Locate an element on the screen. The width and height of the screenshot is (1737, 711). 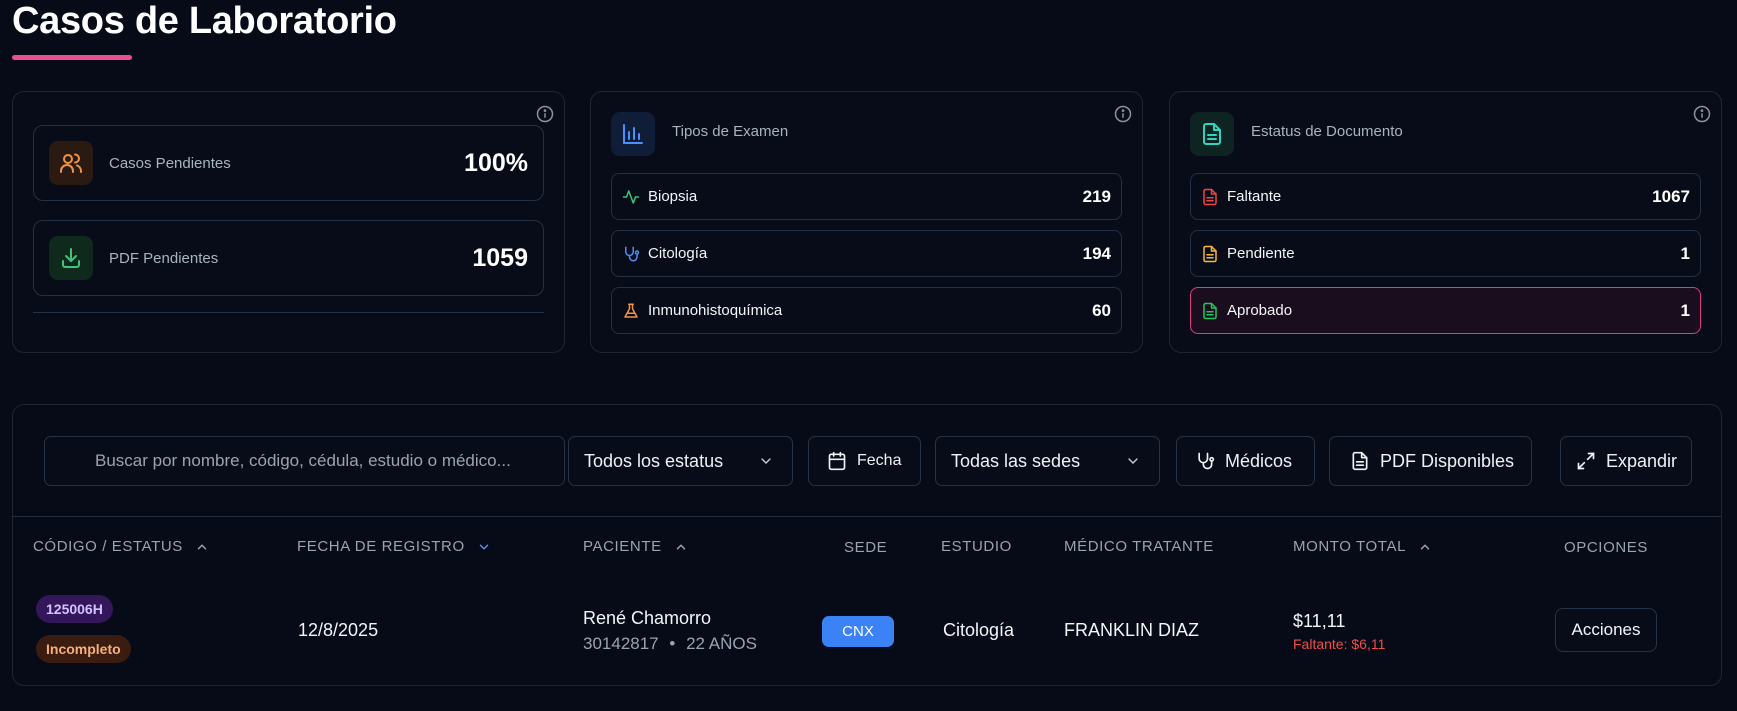
search-input is located at coordinates (304, 461).